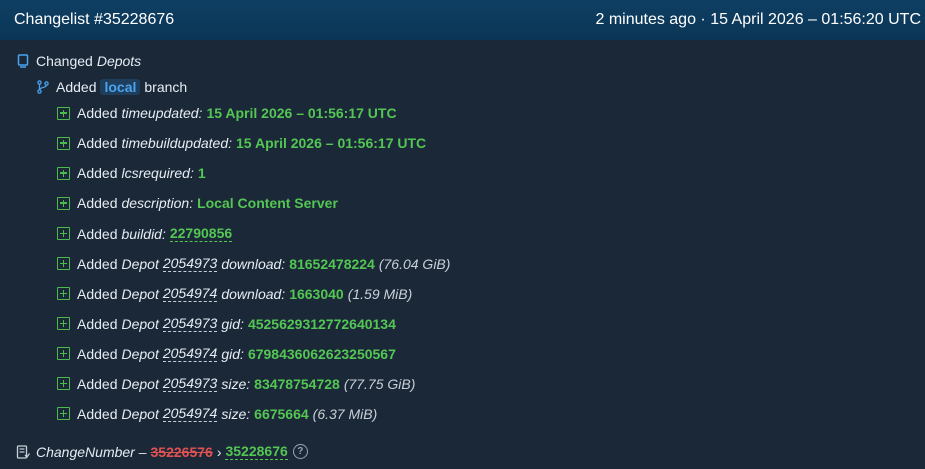  Describe the element at coordinates (267, 203) in the screenshot. I see `entry-value: Local Content Server` at that location.